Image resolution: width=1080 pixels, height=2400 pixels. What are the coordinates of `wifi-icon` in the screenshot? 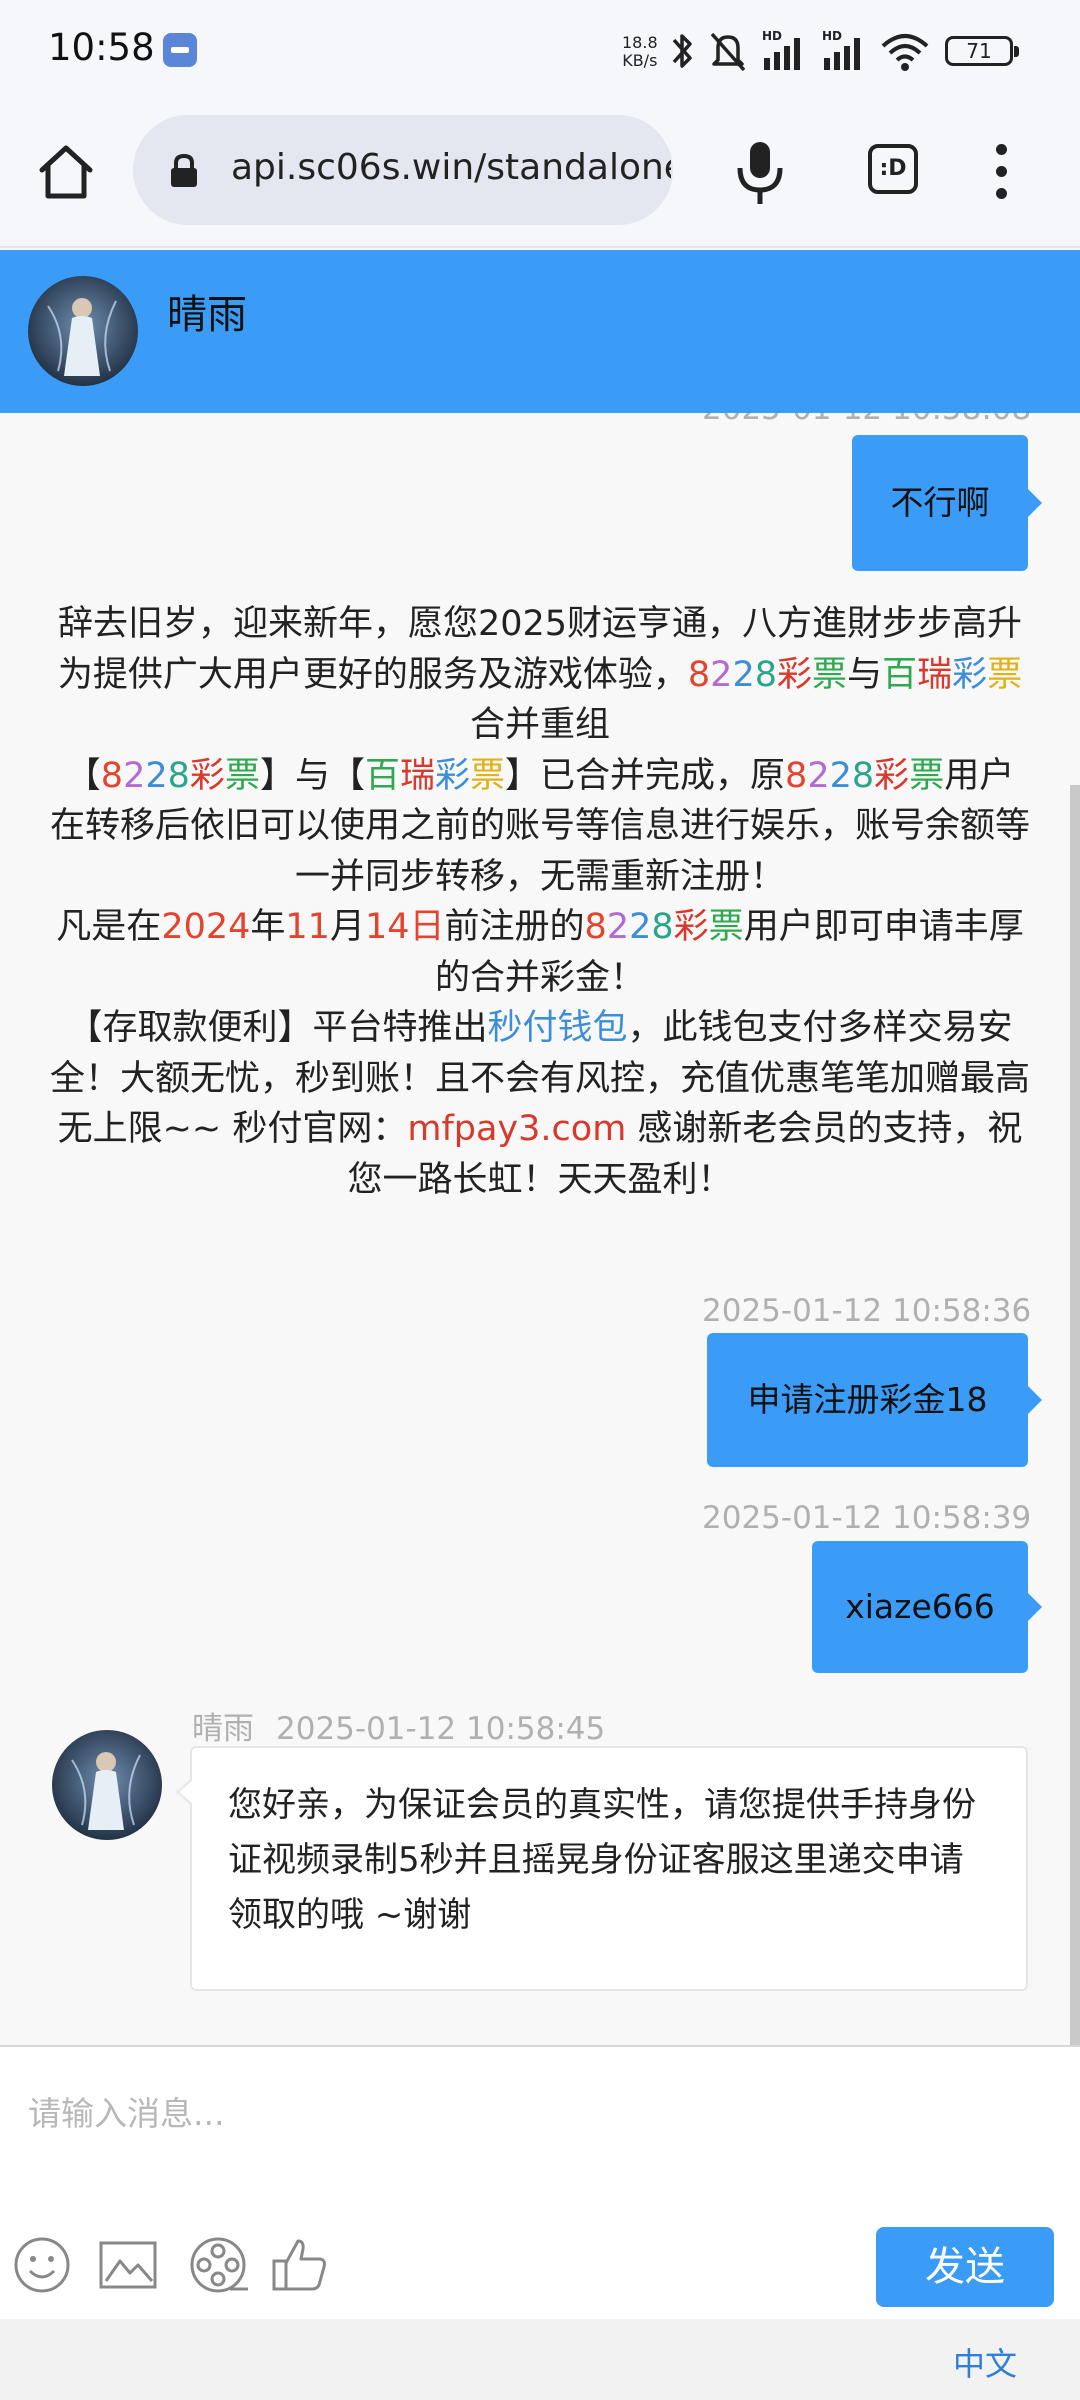 It's located at (905, 52).